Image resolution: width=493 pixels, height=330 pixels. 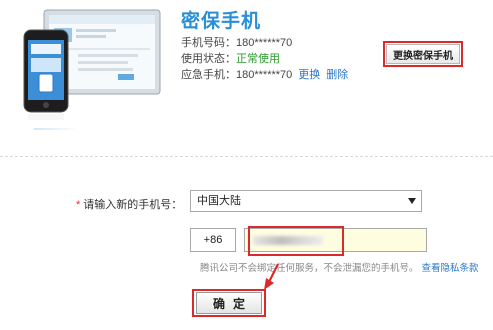 What do you see at coordinates (56, 129) in the screenshot?
I see `decorative-strip` at bounding box center [56, 129].